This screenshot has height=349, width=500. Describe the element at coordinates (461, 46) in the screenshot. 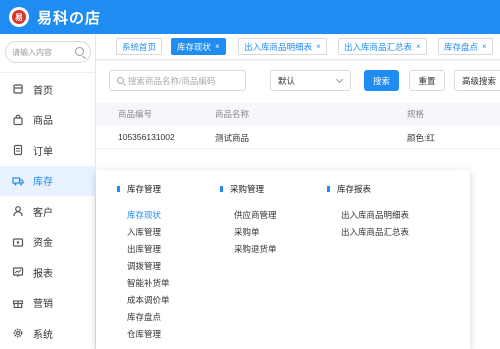

I see `tab-label: 库存盘点` at that location.